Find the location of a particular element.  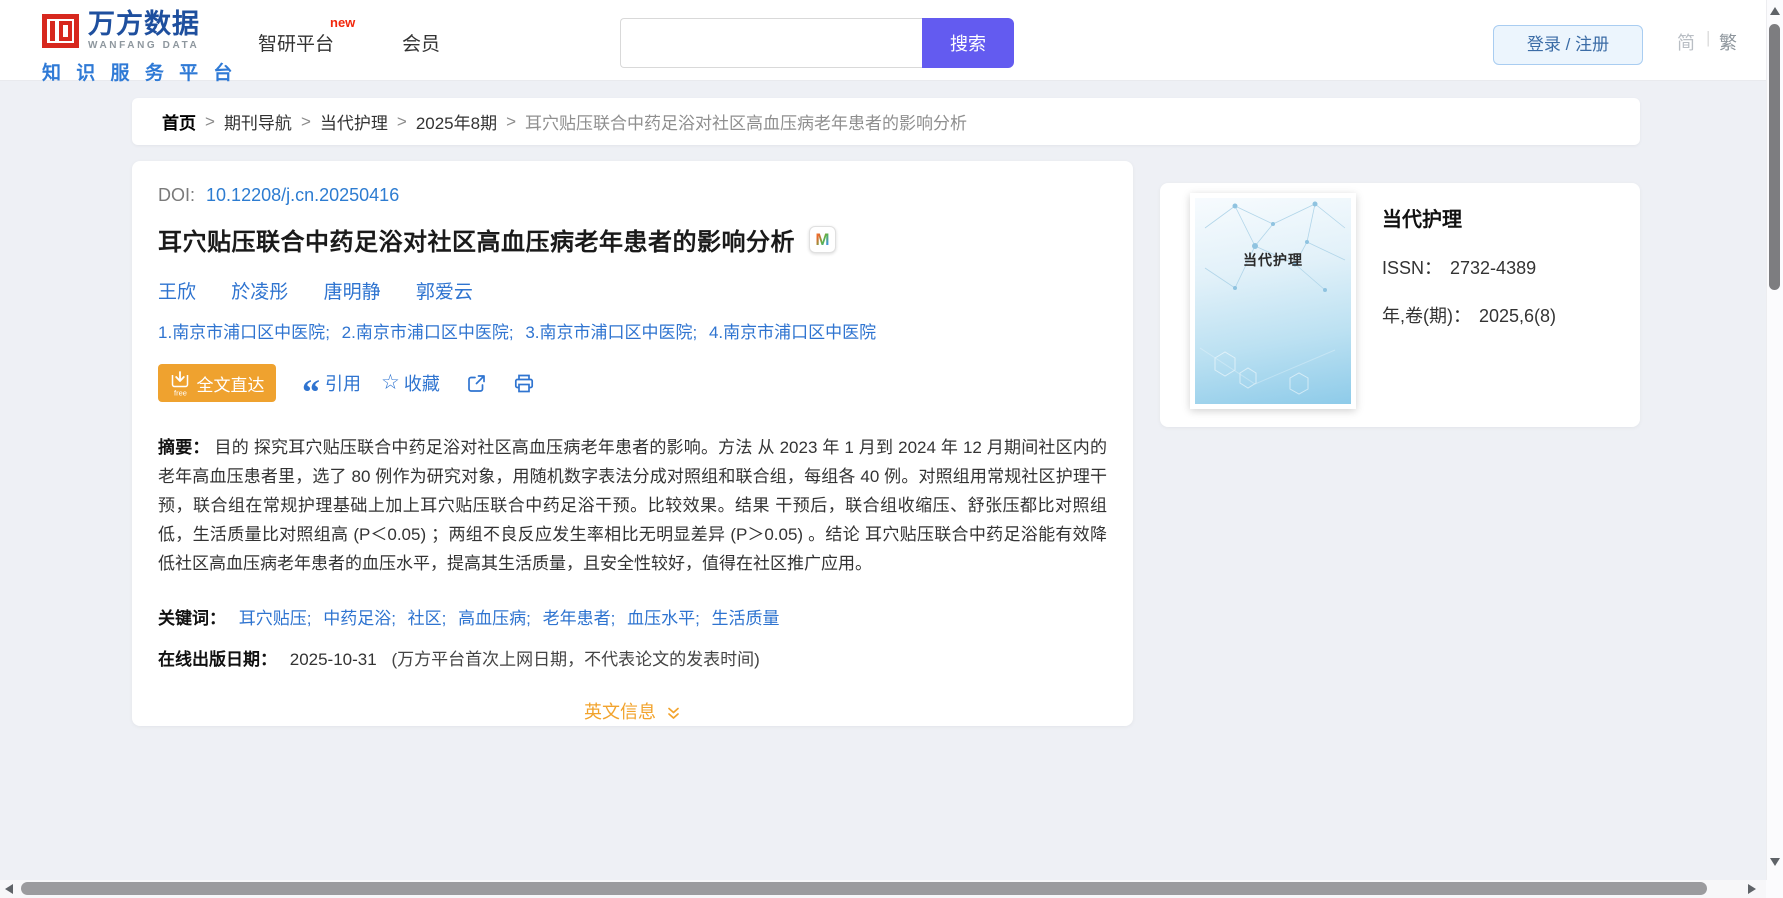

author-link: 郭爱云 is located at coordinates (444, 292).